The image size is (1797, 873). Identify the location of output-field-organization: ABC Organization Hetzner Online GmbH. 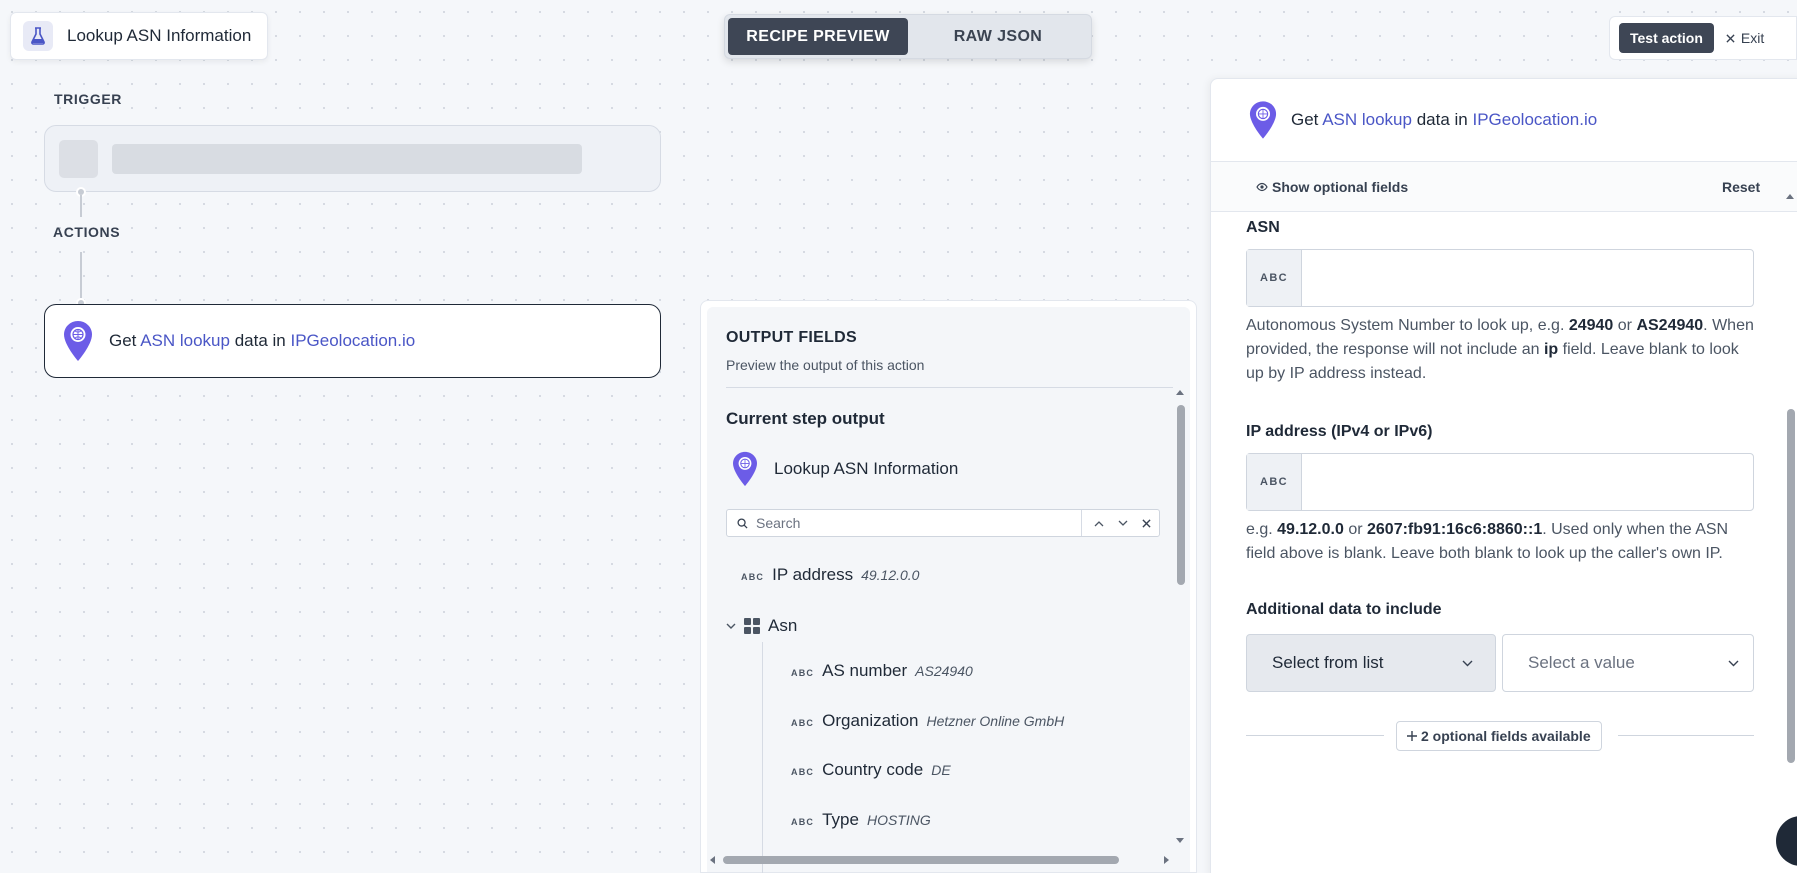
(927, 721).